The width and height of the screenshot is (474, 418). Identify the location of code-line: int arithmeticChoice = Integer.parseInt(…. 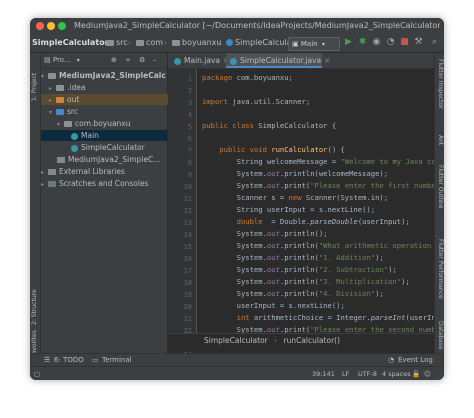
(335, 317).